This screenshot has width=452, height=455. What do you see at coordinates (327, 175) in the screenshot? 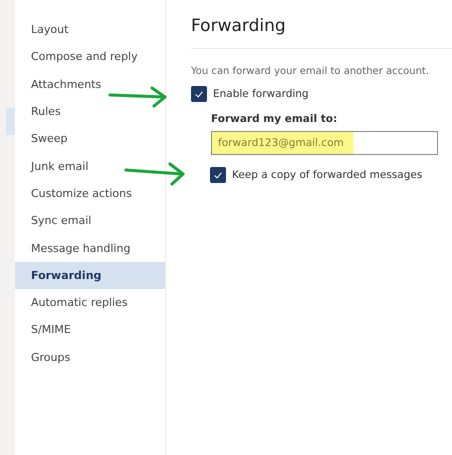
I see `checkbox-label: Keep a copy of forwarded messages` at bounding box center [327, 175].